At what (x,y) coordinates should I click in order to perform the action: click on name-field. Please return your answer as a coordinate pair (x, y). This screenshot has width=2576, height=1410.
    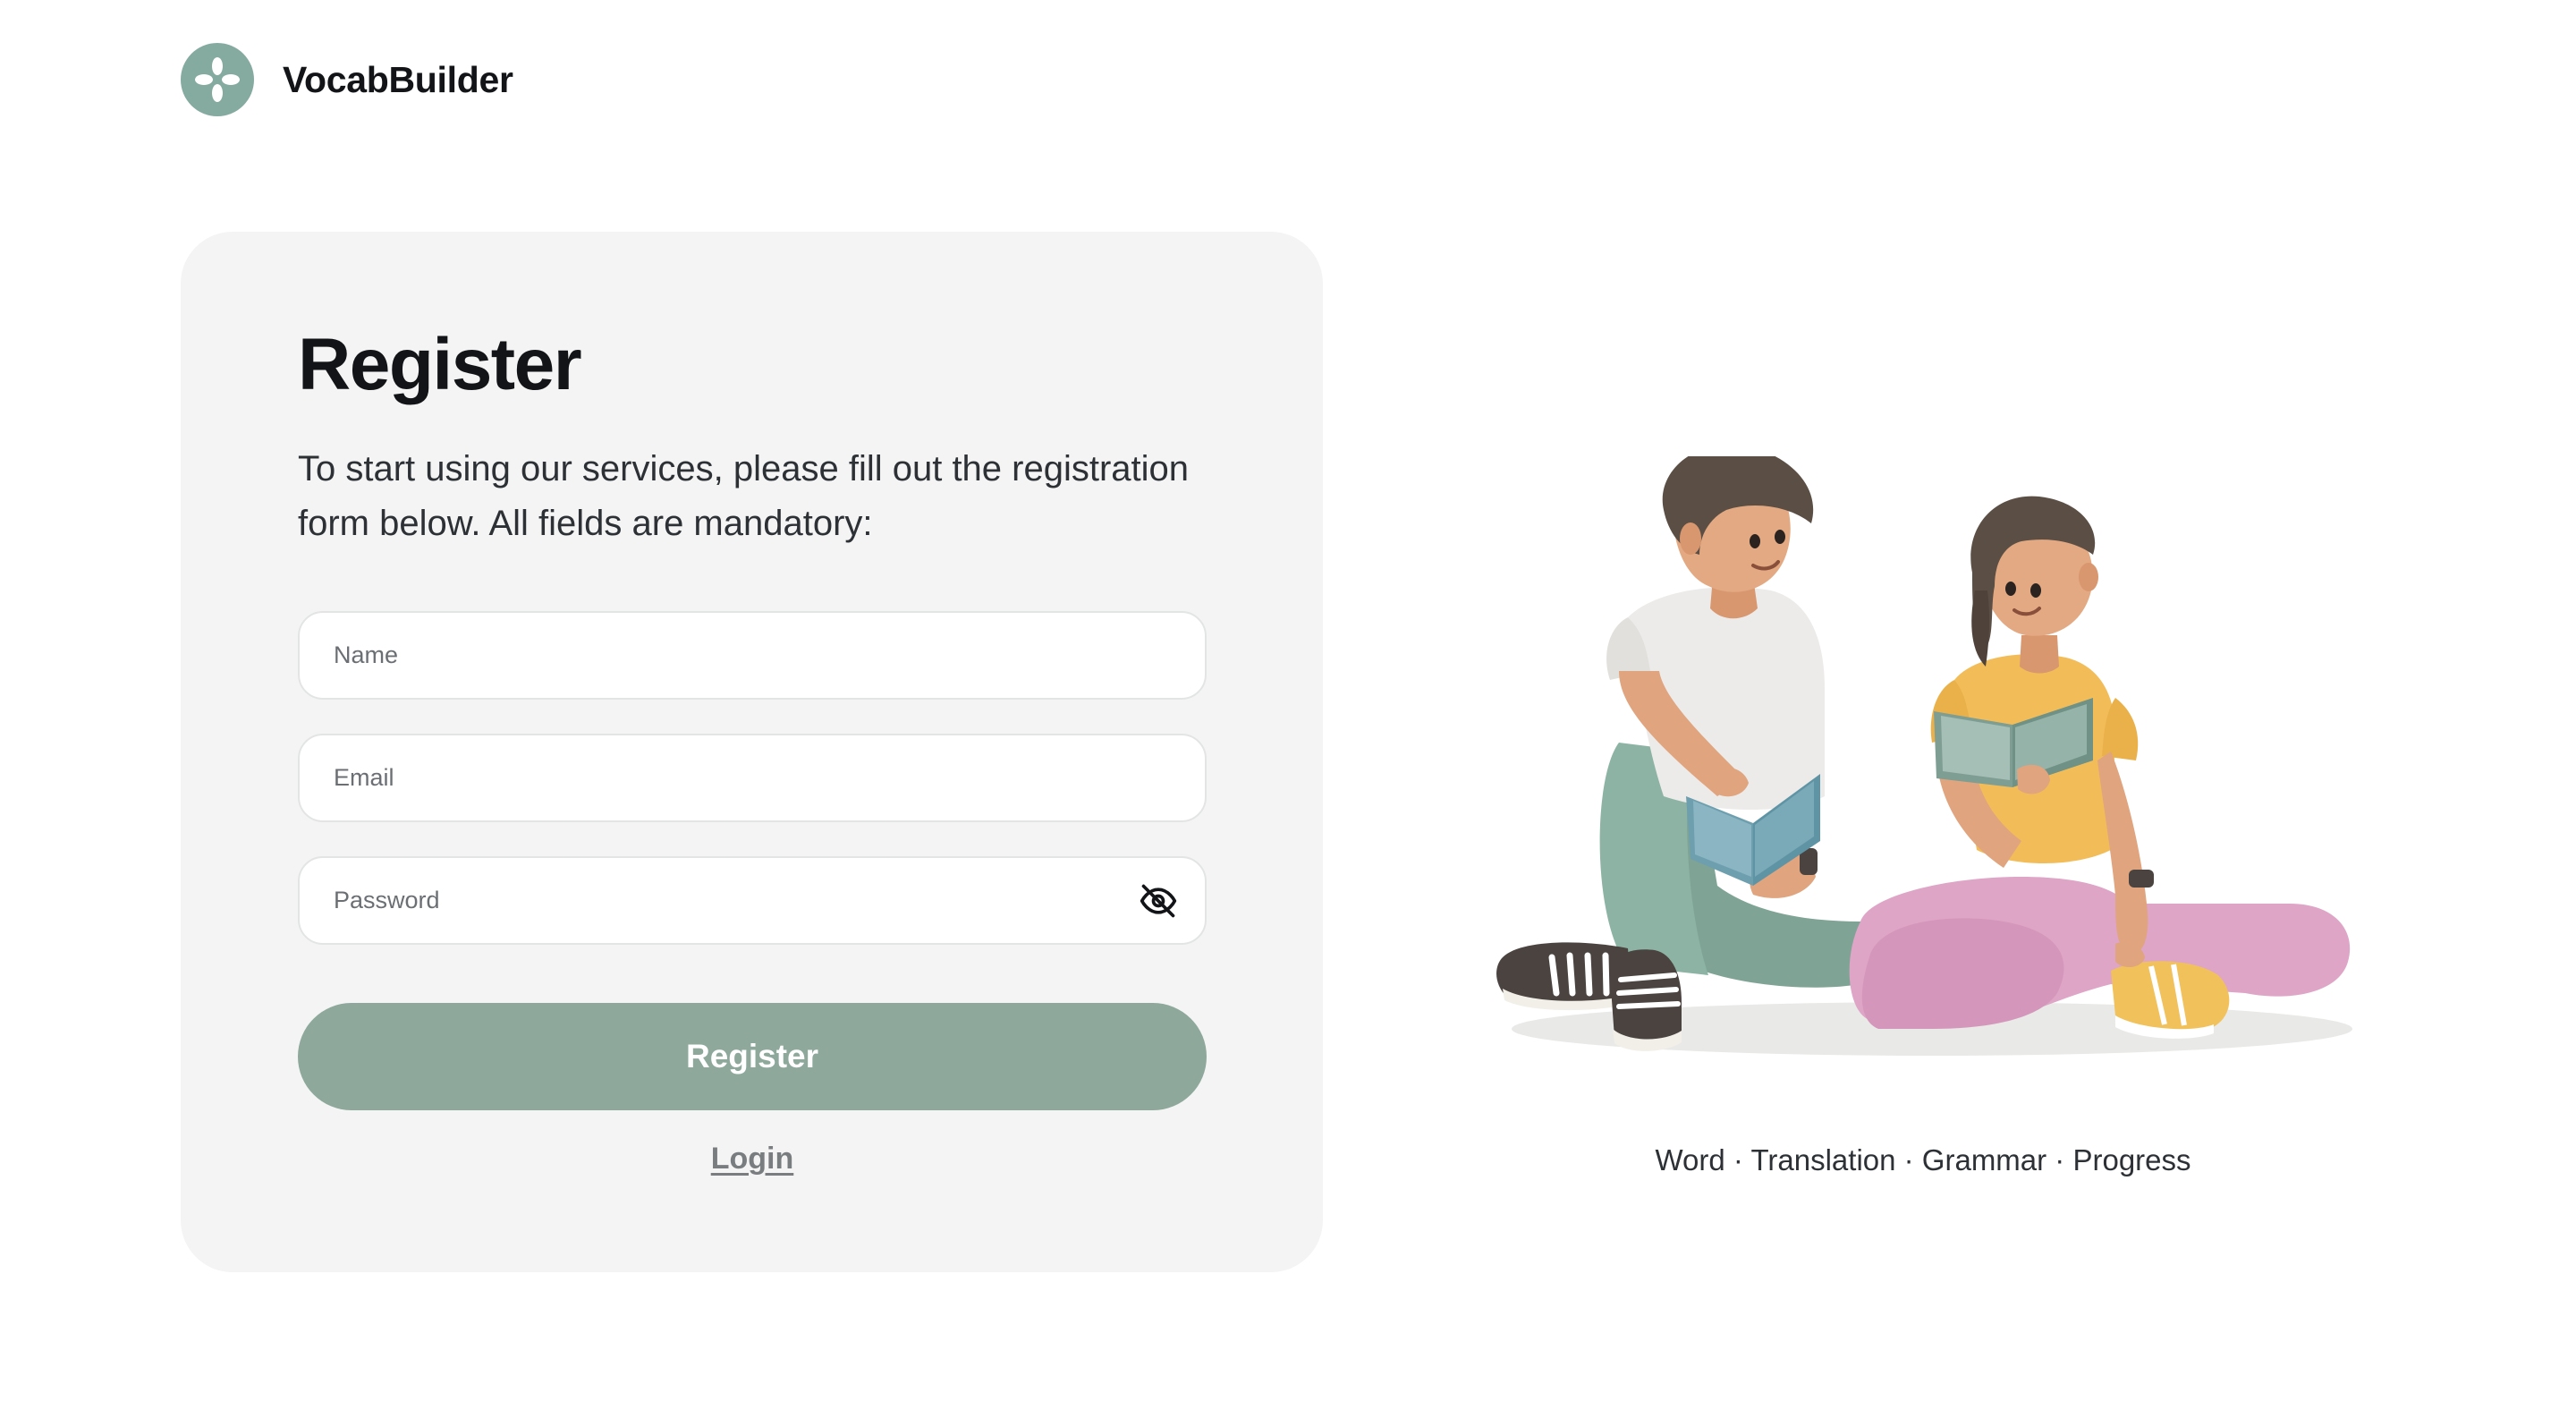
    Looking at the image, I should click on (752, 656).